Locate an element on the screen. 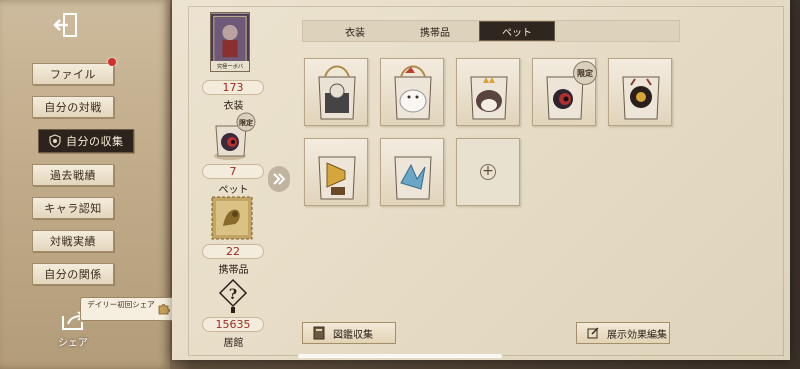  catalog-button: 図鑑収集 is located at coordinates (349, 333).